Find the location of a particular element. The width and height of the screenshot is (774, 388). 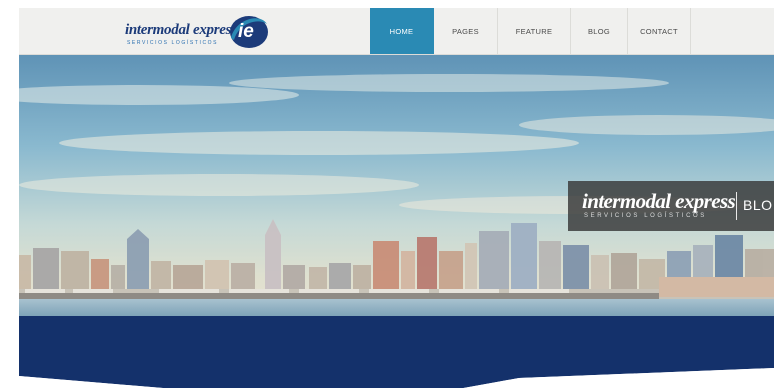

blog-card-label: BLO is located at coordinates (758, 205).